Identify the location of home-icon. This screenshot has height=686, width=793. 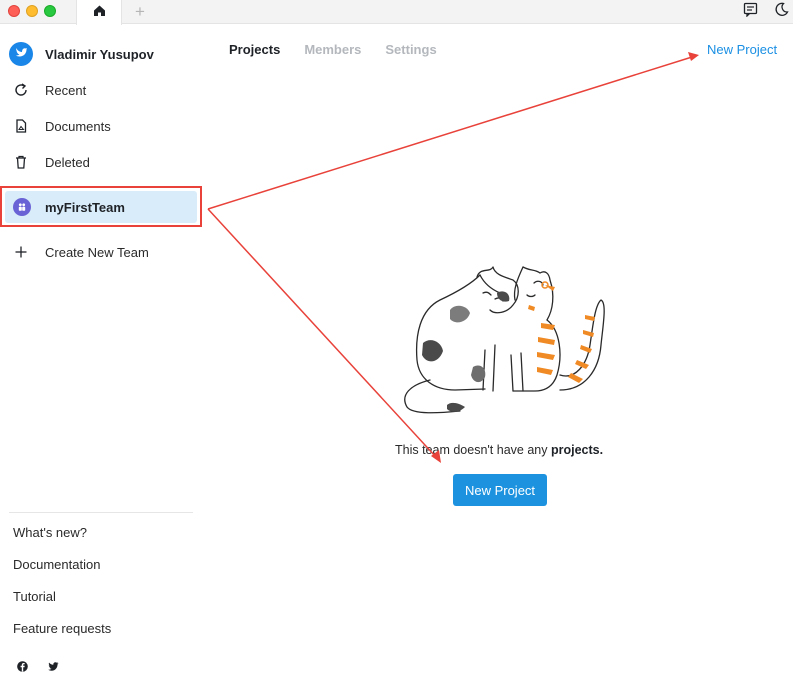
(99, 13).